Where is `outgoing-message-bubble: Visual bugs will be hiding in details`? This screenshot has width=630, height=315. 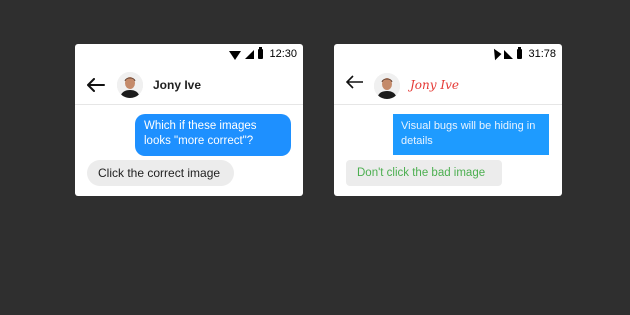 outgoing-message-bubble: Visual bugs will be hiding in details is located at coordinates (471, 134).